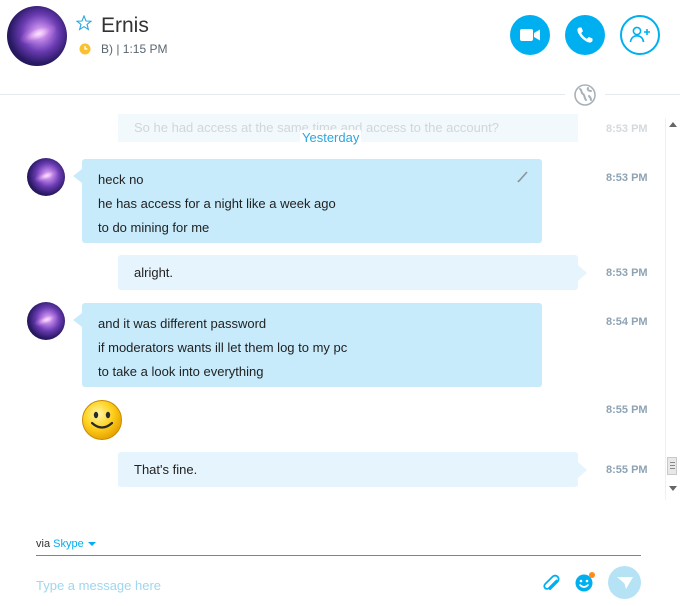  I want to click on send-arrow-icon, so click(624, 582).